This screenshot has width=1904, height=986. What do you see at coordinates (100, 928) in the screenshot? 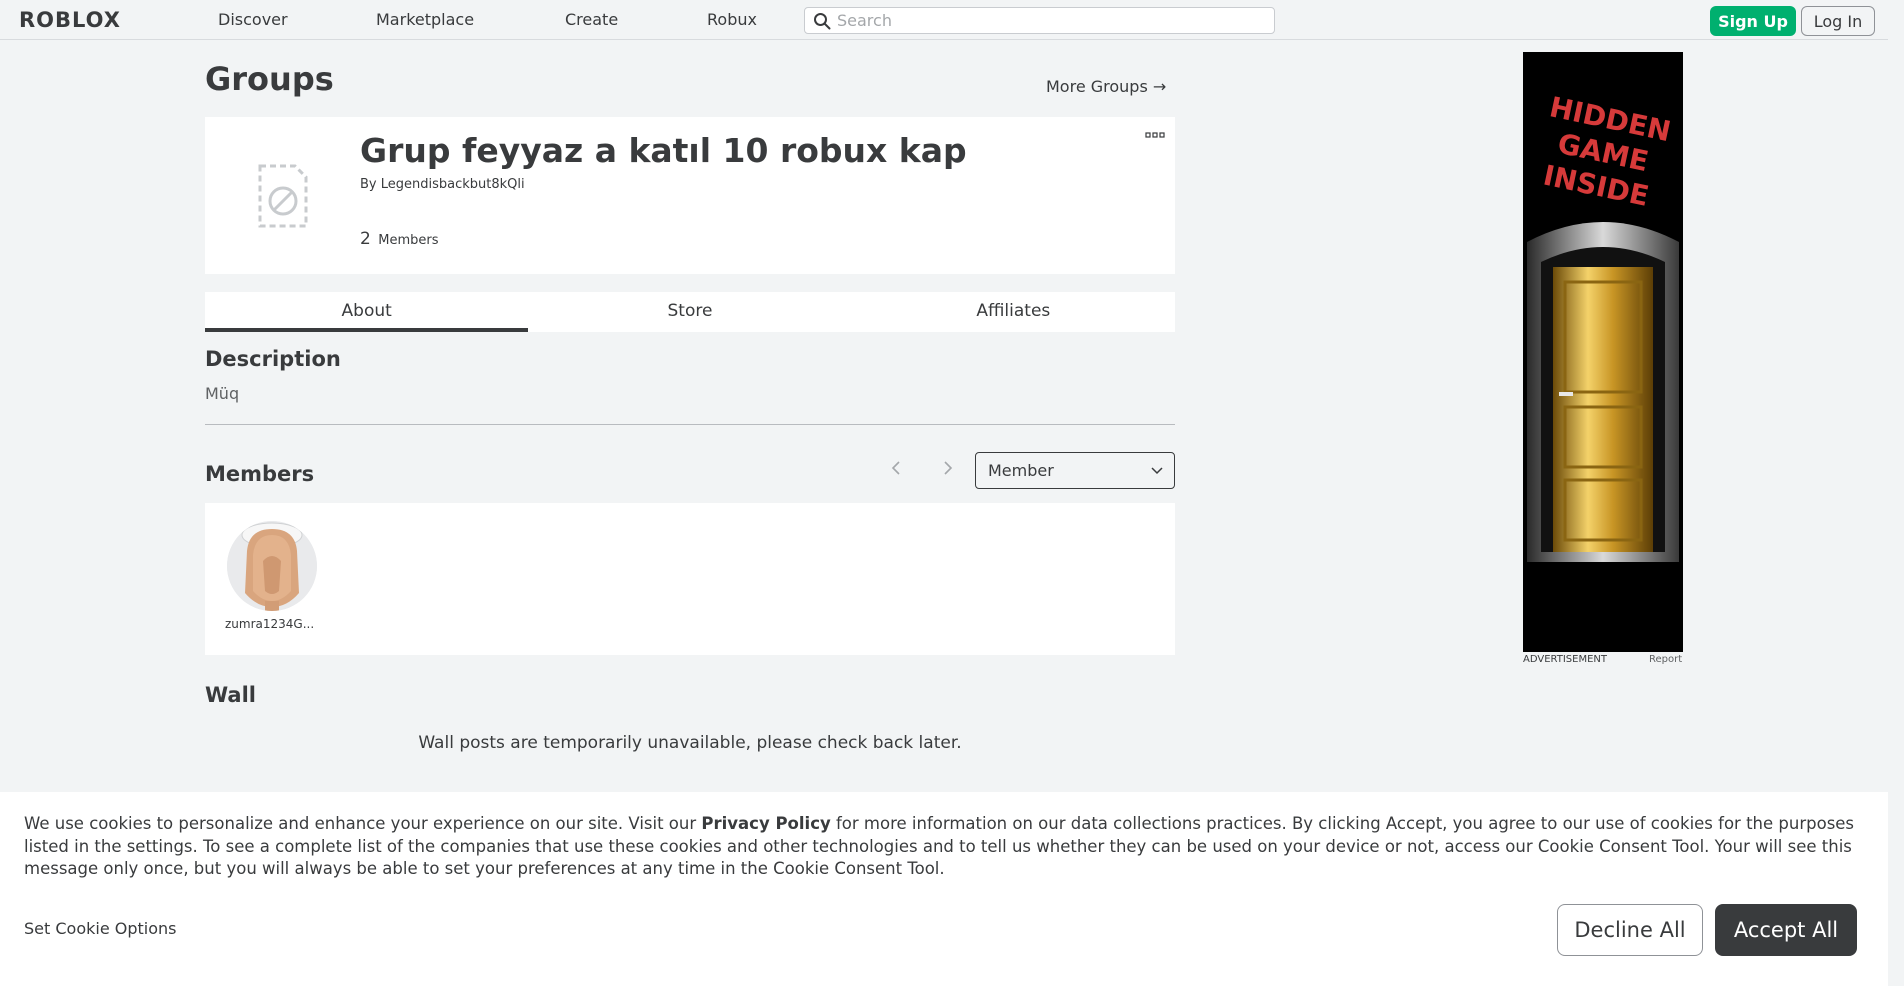
I see `set-cookie-options-link: Set Cookie Options` at bounding box center [100, 928].